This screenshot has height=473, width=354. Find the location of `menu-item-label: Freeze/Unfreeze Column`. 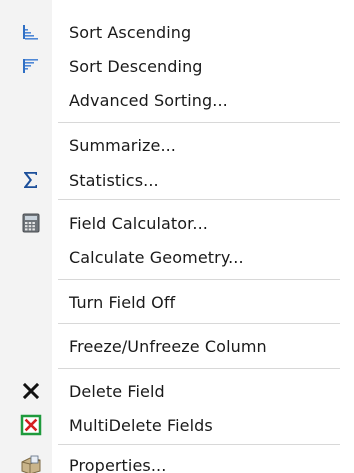

menu-item-label: Freeze/Unfreeze Column is located at coordinates (168, 346).